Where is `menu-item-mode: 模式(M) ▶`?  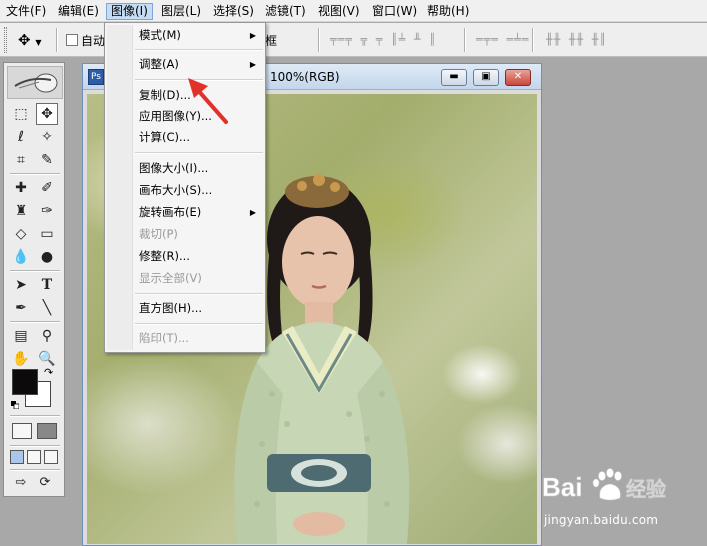
menu-item-mode: 模式(M) ▶ is located at coordinates (185, 35).